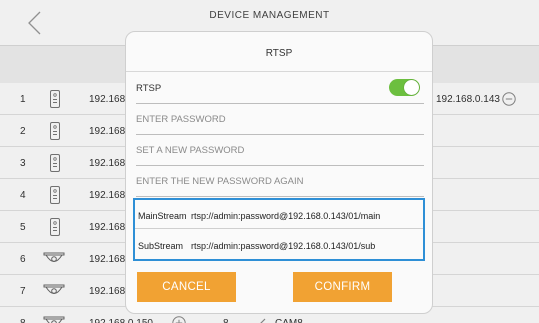 The width and height of the screenshot is (539, 323). Describe the element at coordinates (279, 71) in the screenshot. I see `dialog-divider` at that location.